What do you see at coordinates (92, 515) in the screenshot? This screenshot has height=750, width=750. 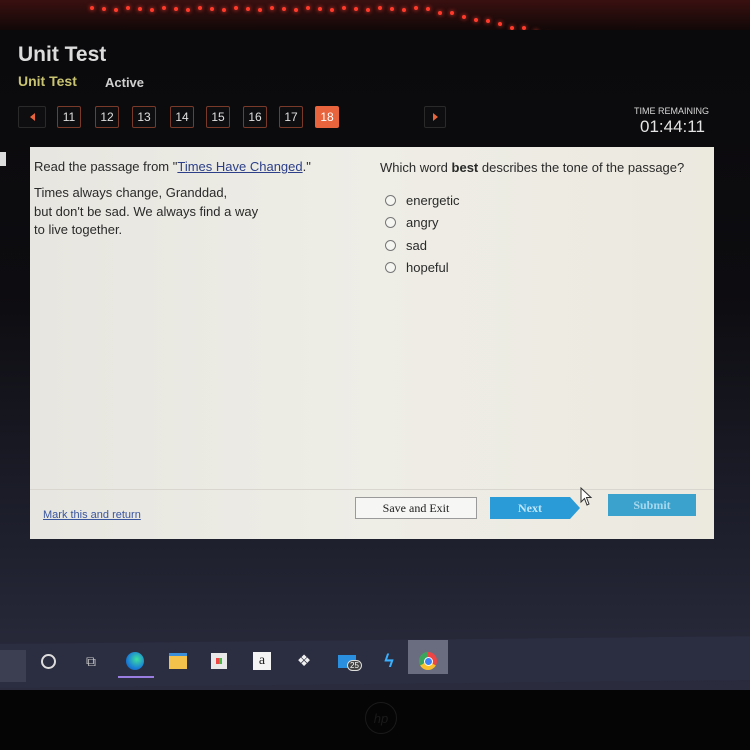 I see `mark-and-return-link: Mark this and return` at bounding box center [92, 515].